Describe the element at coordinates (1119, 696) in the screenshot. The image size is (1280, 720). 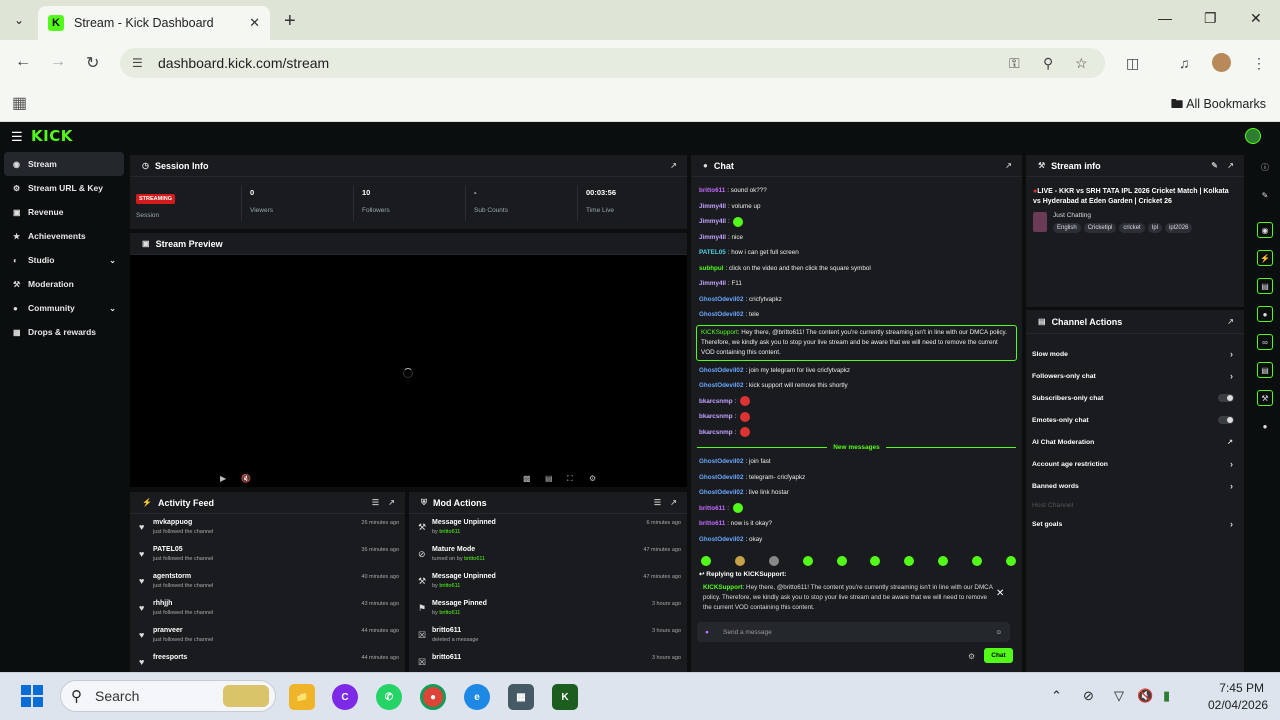
I see `wifi-icon: ▽` at that location.